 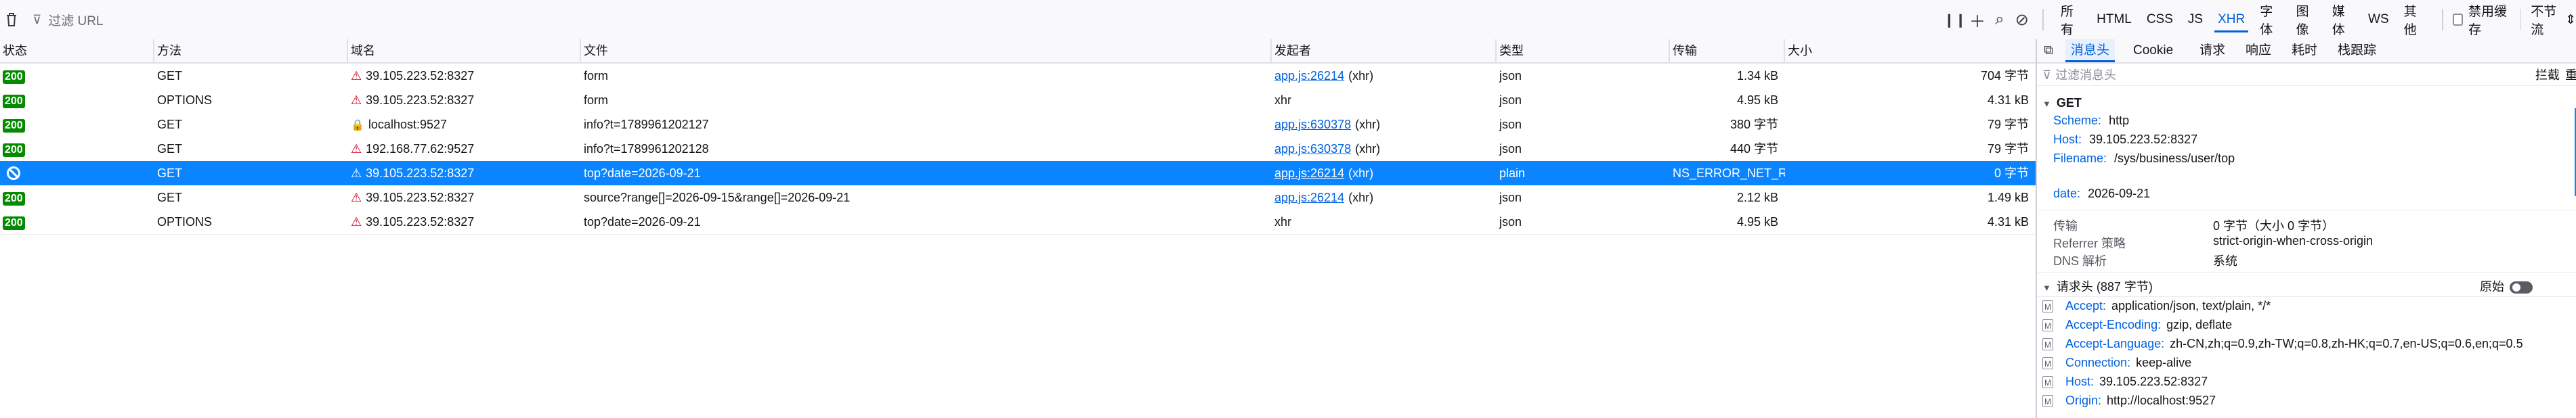 What do you see at coordinates (2097, 286) in the screenshot?
I see `request-headers-toggle: ▼ 请求头 (887 字节)` at bounding box center [2097, 286].